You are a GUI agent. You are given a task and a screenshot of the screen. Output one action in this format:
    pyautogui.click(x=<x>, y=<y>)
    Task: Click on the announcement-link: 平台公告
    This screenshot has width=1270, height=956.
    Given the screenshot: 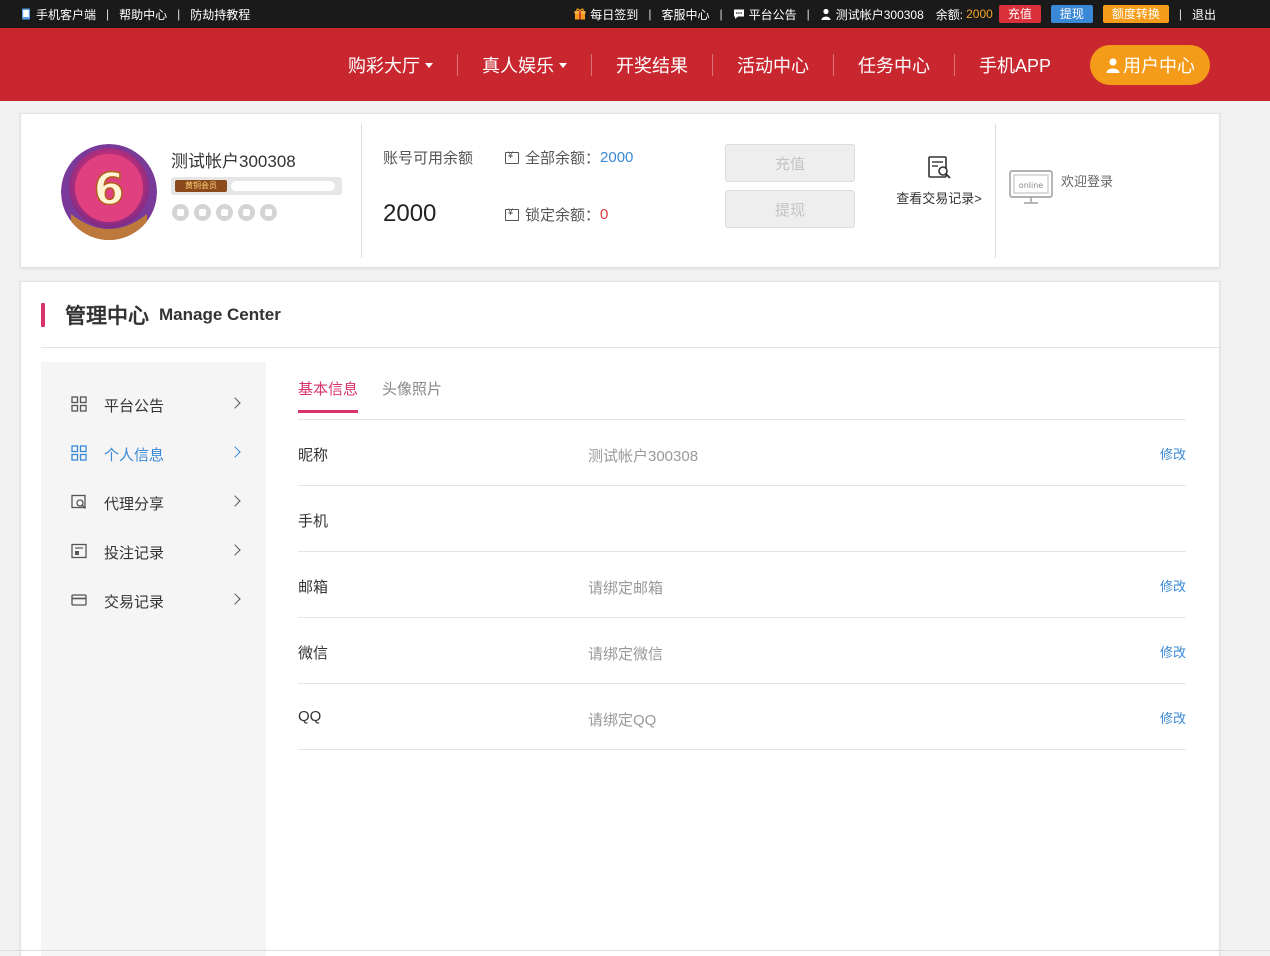 What is the action you would take?
    pyautogui.click(x=765, y=14)
    